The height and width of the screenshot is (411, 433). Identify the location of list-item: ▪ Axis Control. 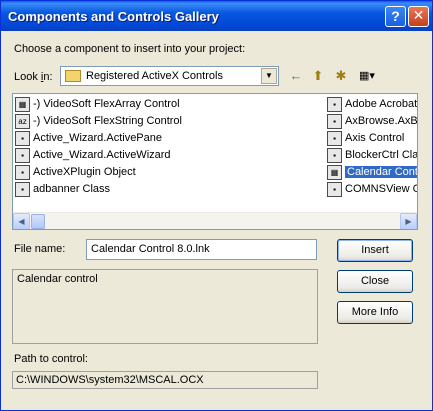
(372, 138).